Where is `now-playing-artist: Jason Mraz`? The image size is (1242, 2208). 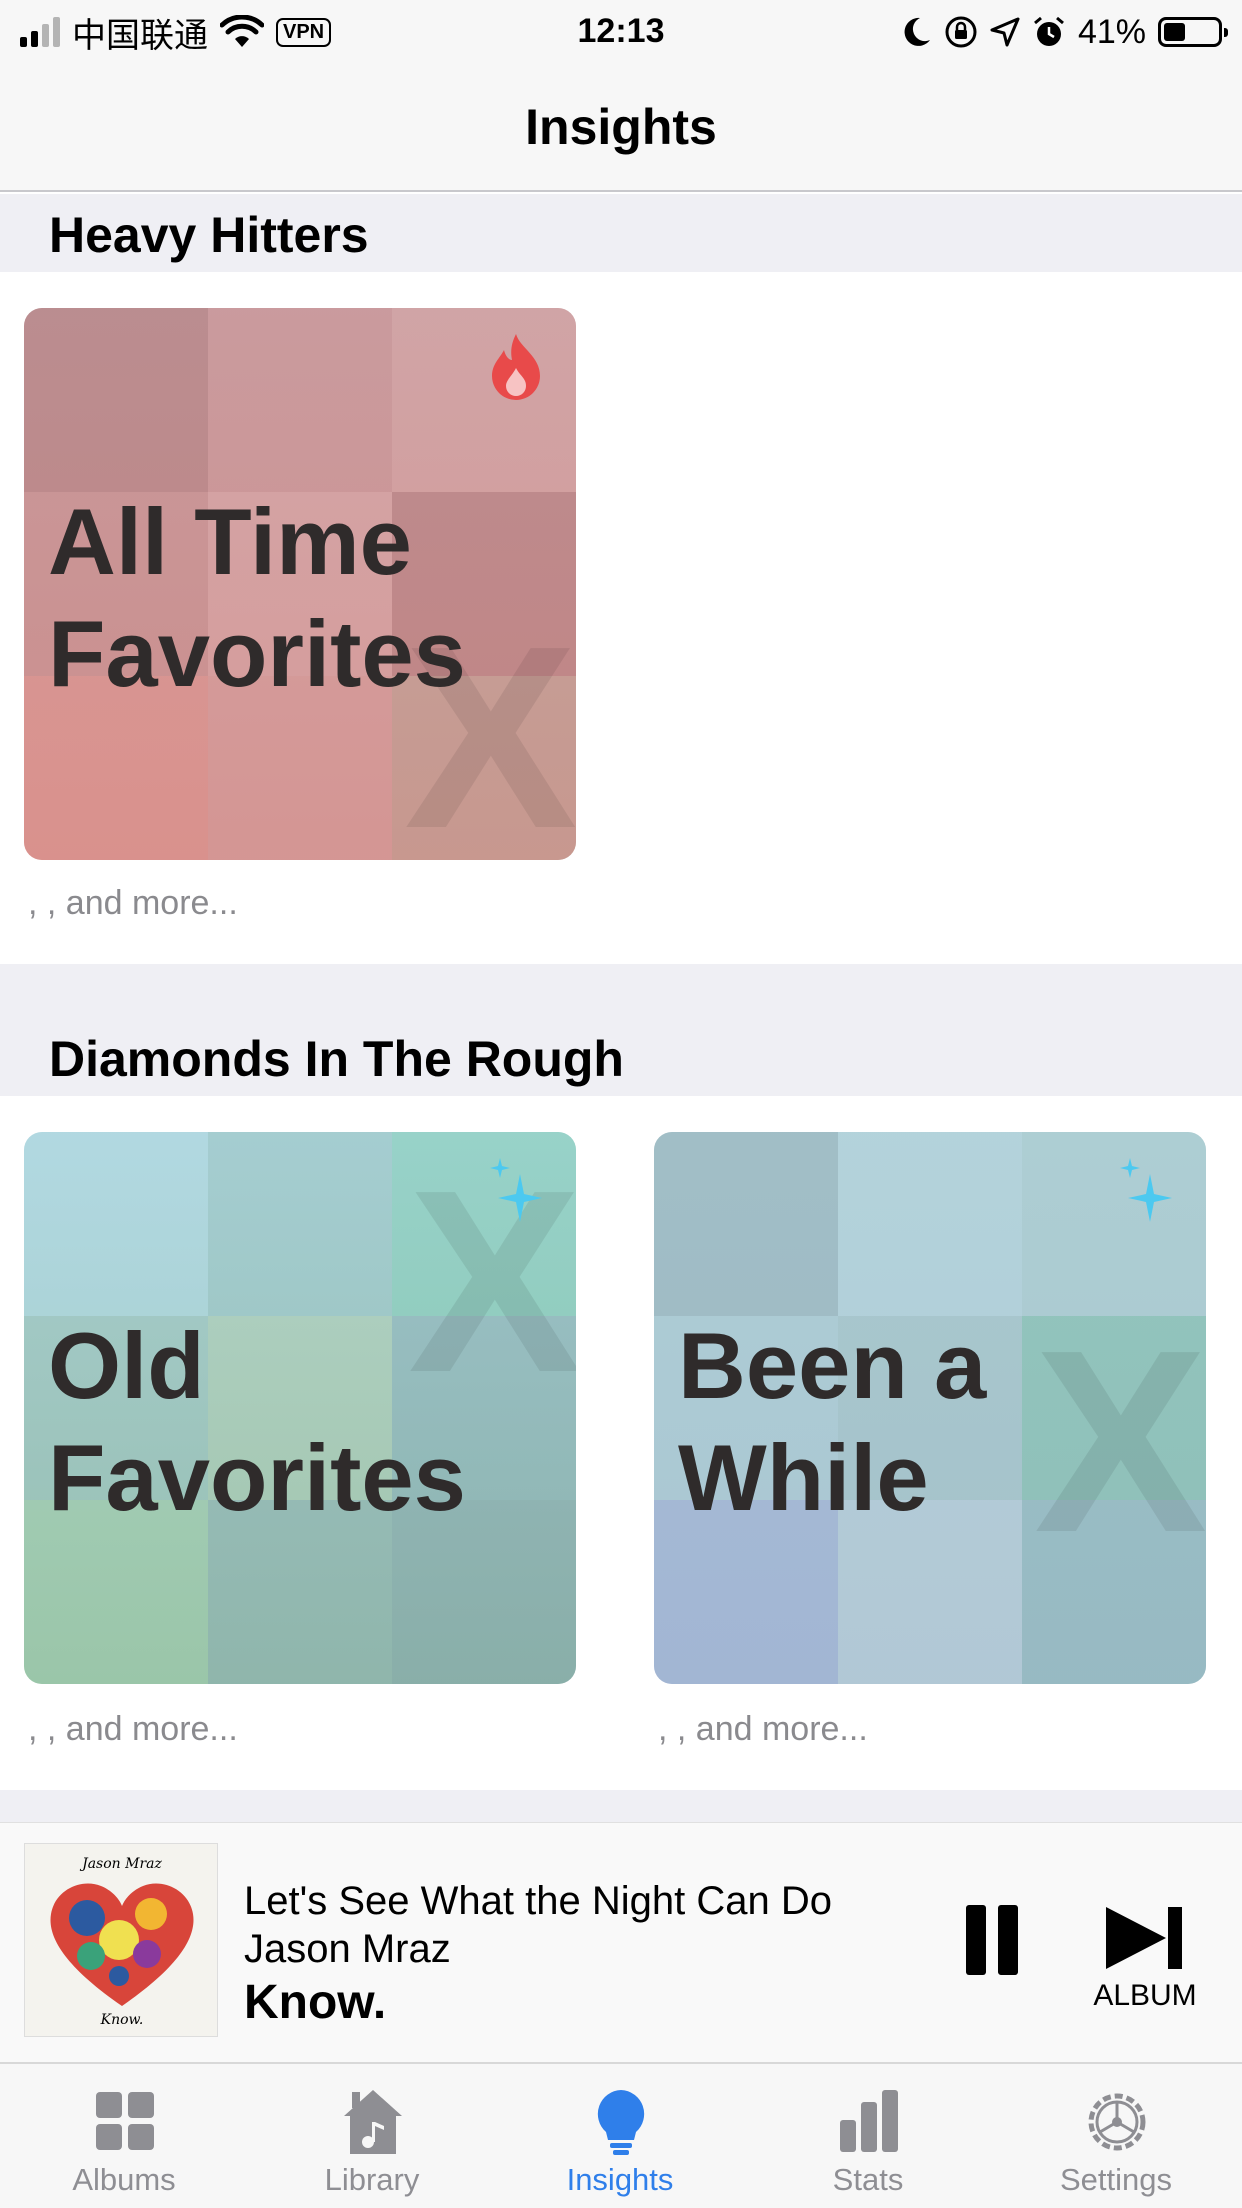
now-playing-artist: Jason Mraz is located at coordinates (347, 1949).